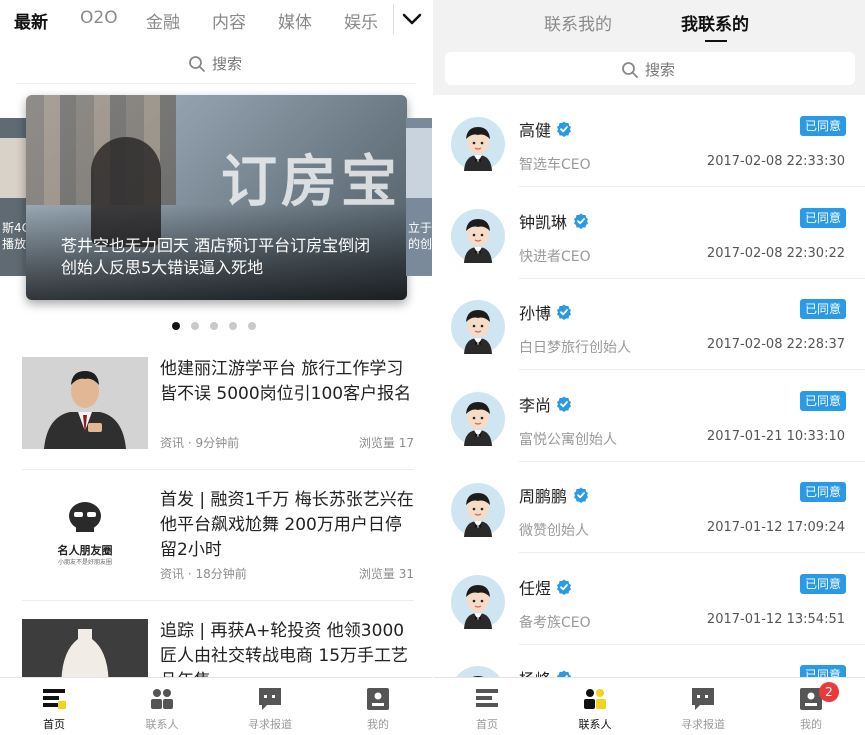 The height and width of the screenshot is (735, 865). What do you see at coordinates (649, 233) in the screenshot?
I see `contact-row: 钟凯琳 已同意 快进者CEO 2017-02-08 22:30:22` at bounding box center [649, 233].